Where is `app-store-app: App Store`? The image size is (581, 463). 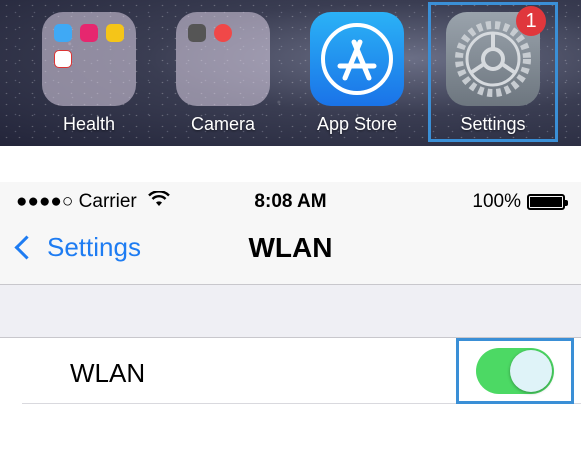 app-store-app: App Store is located at coordinates (357, 73).